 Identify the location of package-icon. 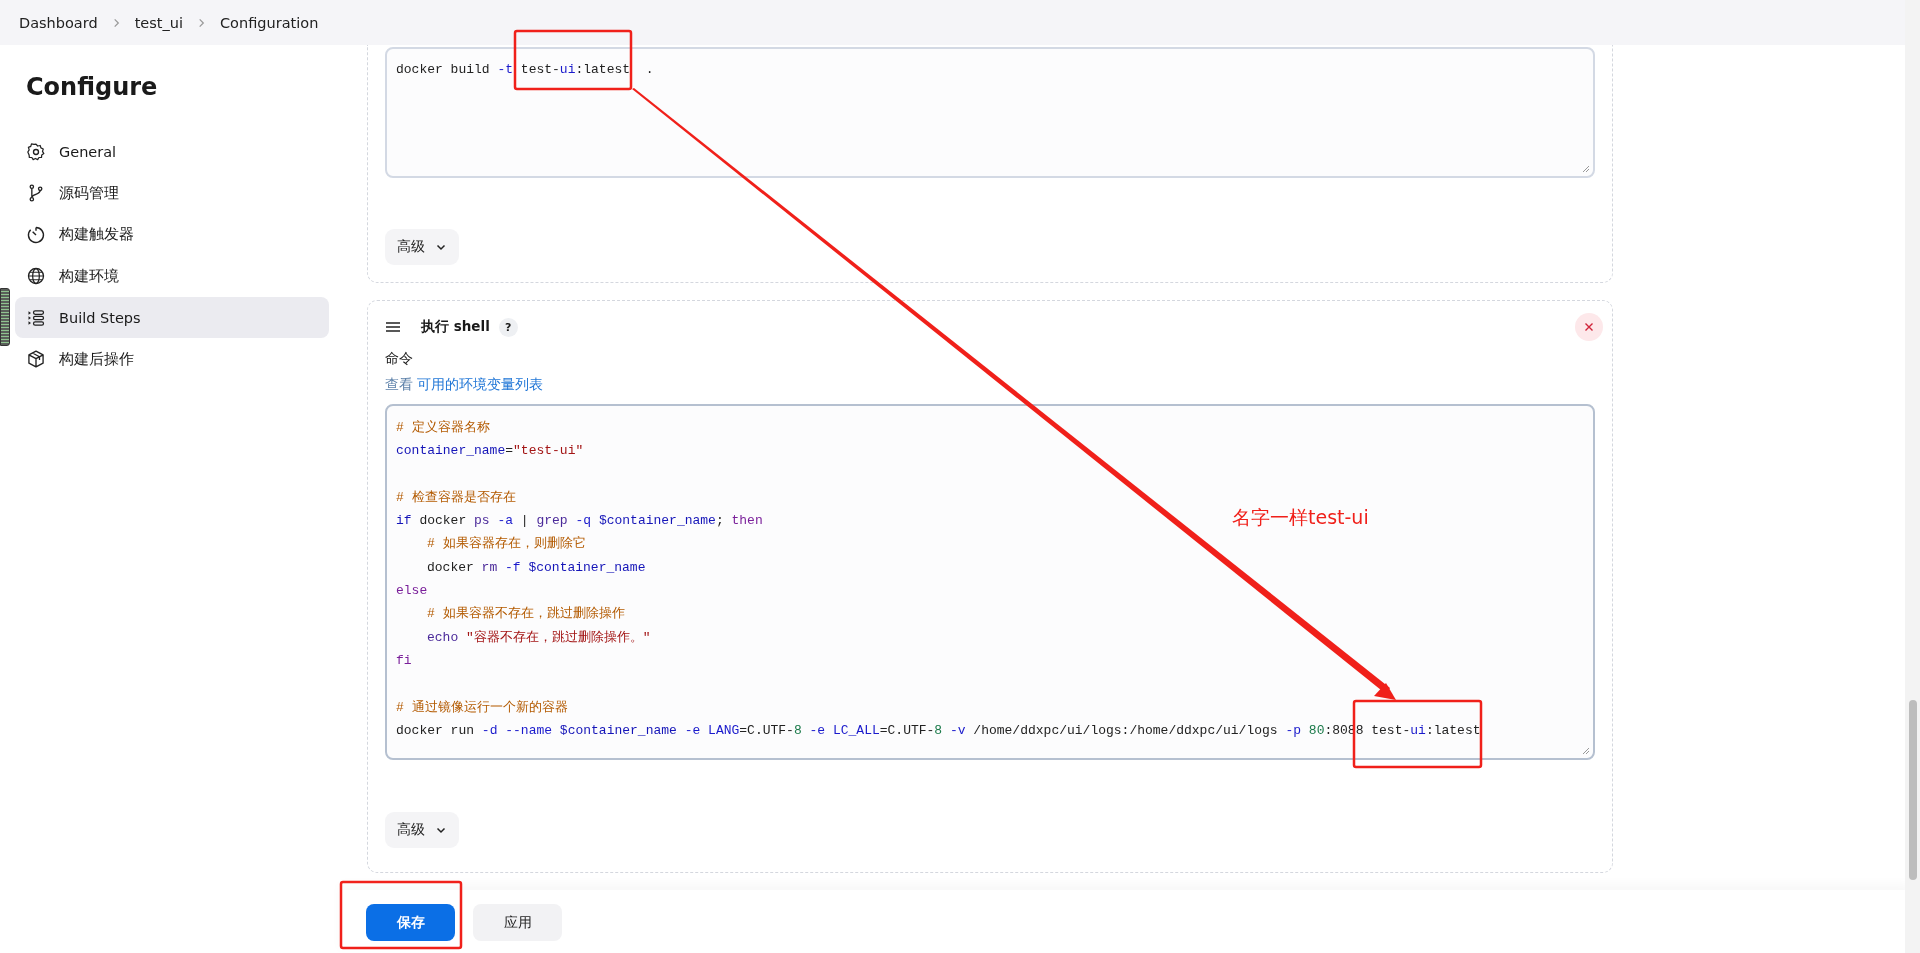
(36, 359).